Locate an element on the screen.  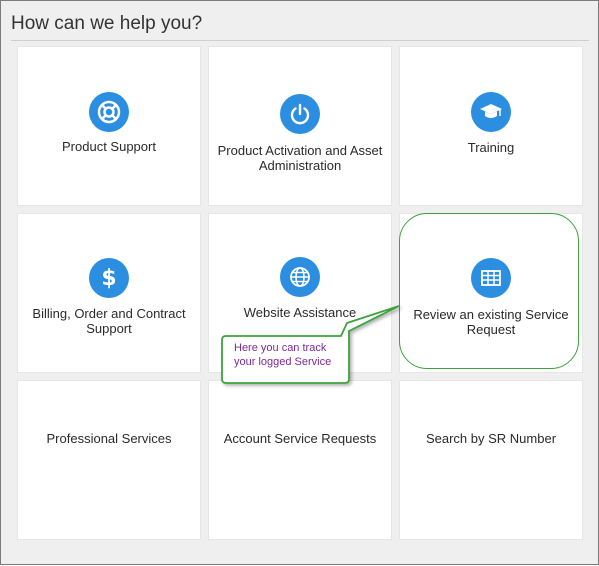
tile-professional-services: Professional Services is located at coordinates (109, 460).